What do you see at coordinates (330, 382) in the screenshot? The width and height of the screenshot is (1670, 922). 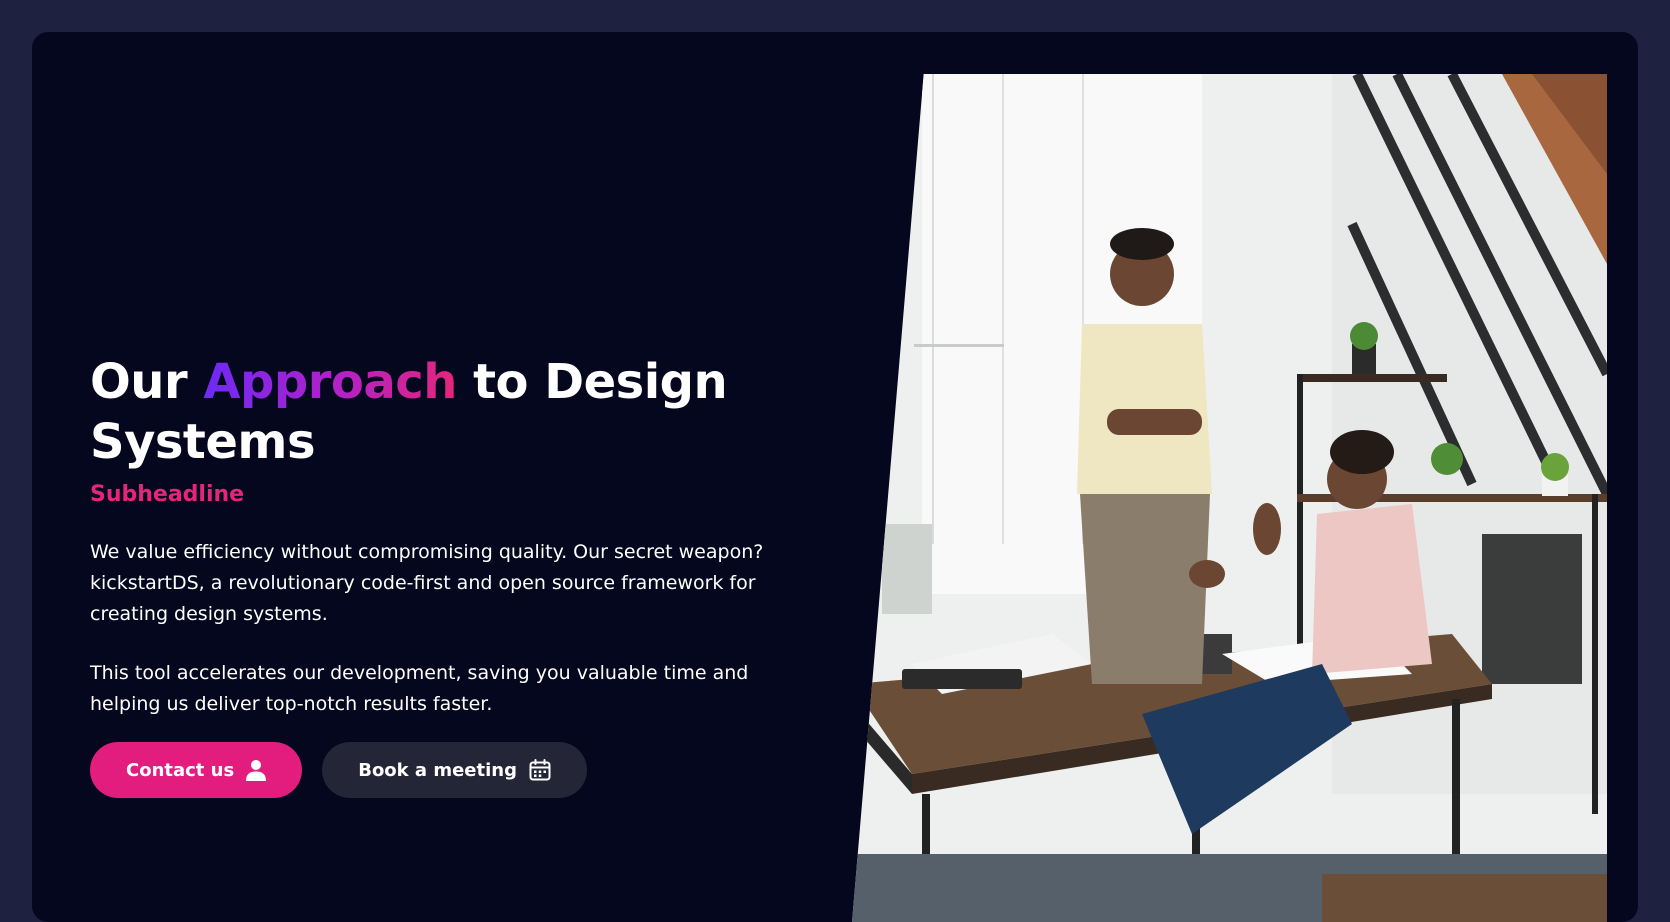 I see `headline-highlight: Approach` at bounding box center [330, 382].